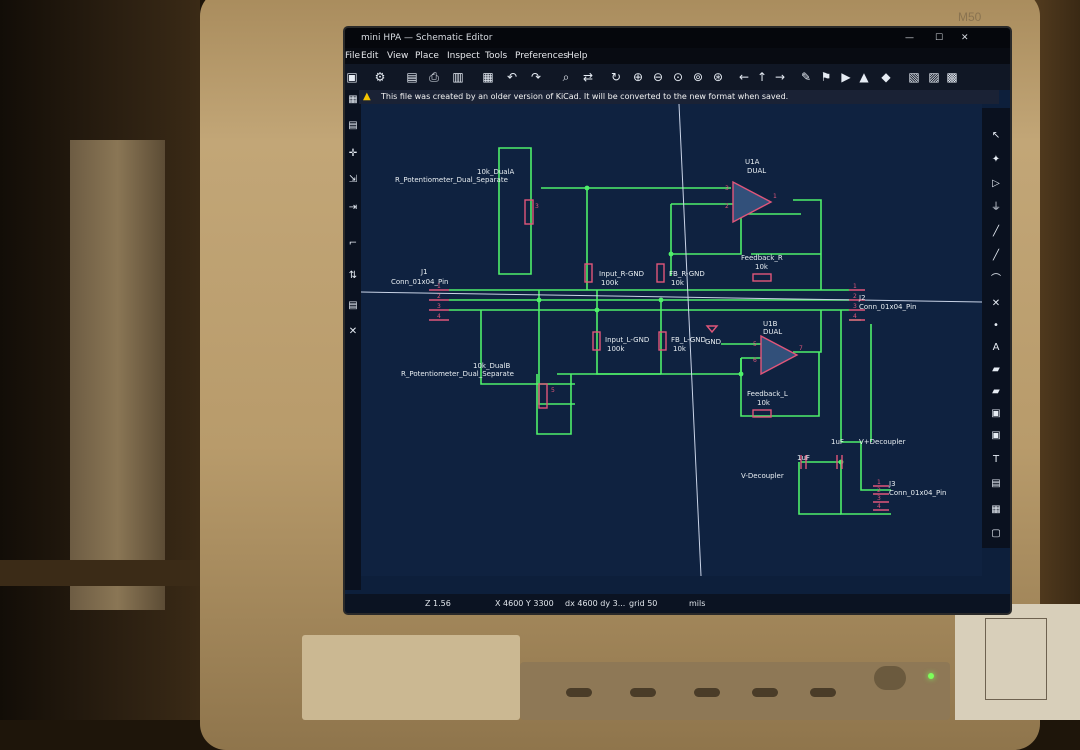 The height and width of the screenshot is (750, 1080). What do you see at coordinates (770, 324) in the screenshot?
I see `u1b-ref: U1B` at bounding box center [770, 324].